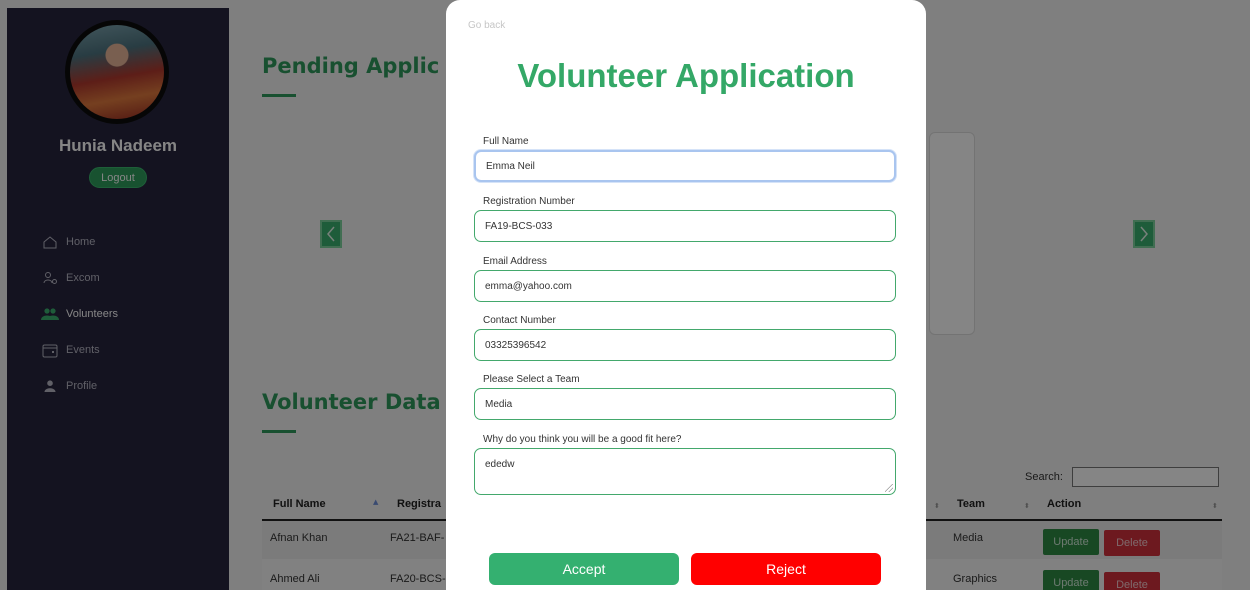  I want to click on email-label: Email Address, so click(515, 261).